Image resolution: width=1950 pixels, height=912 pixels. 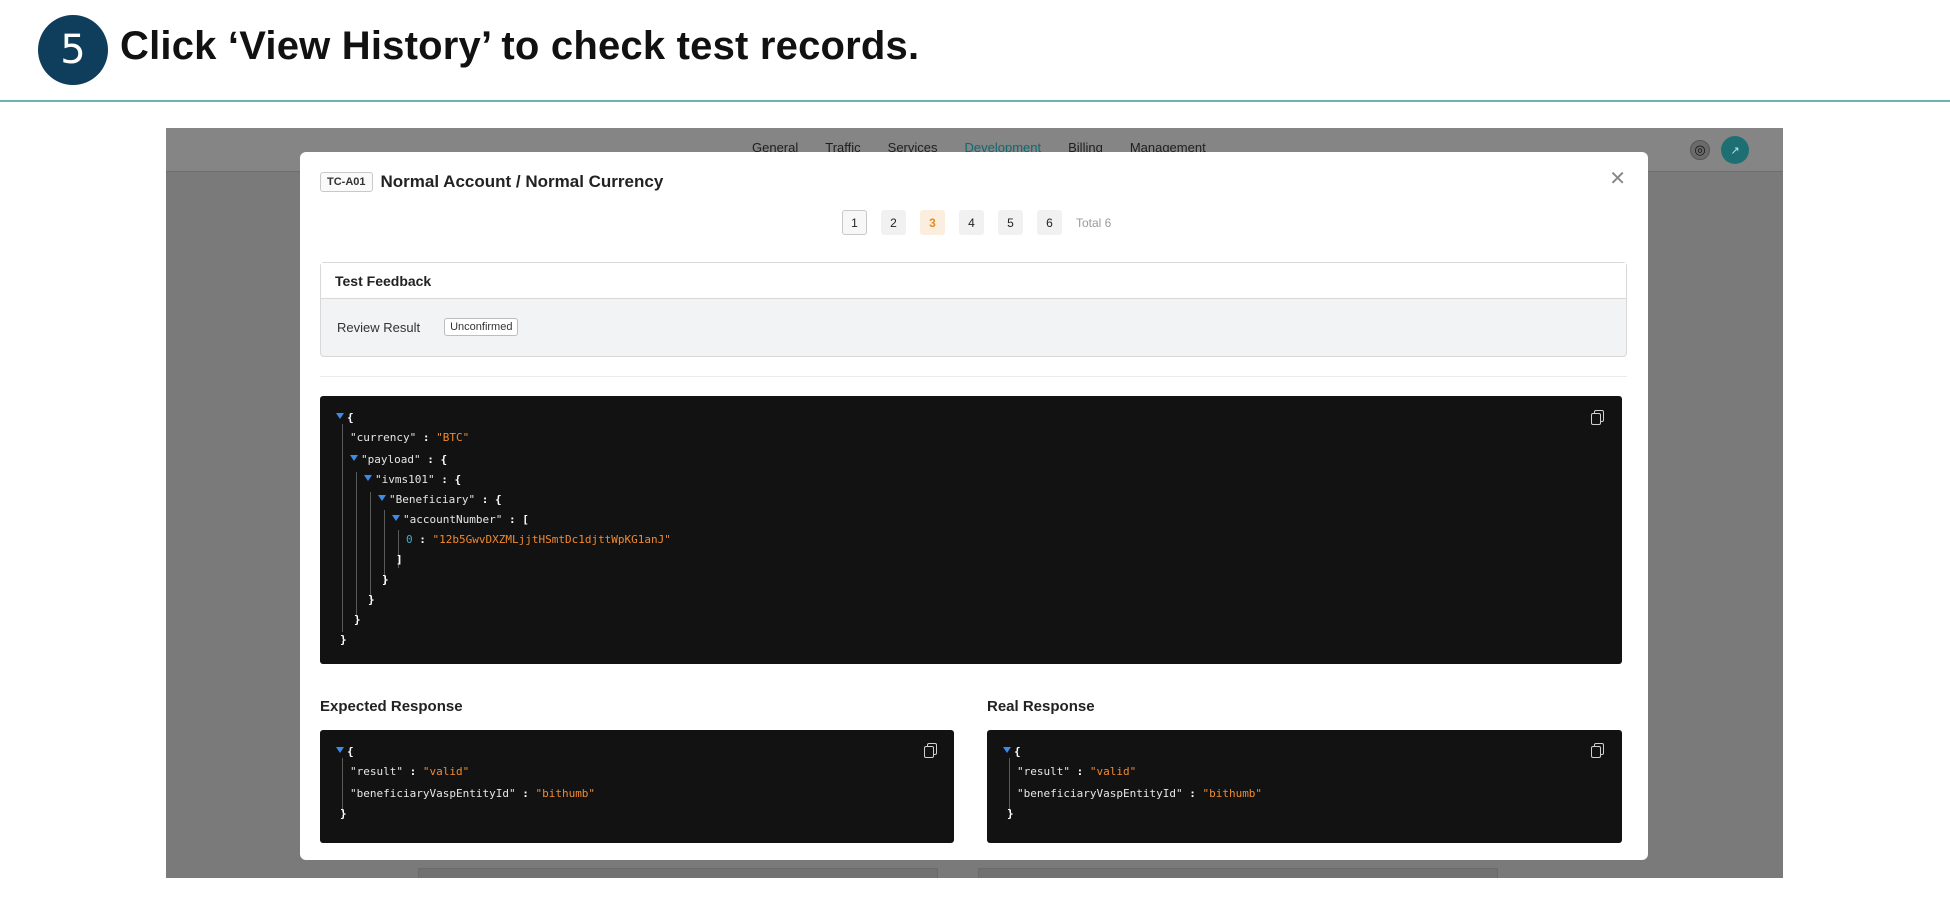 I want to click on review-result-label: Review Result, so click(x=379, y=327).